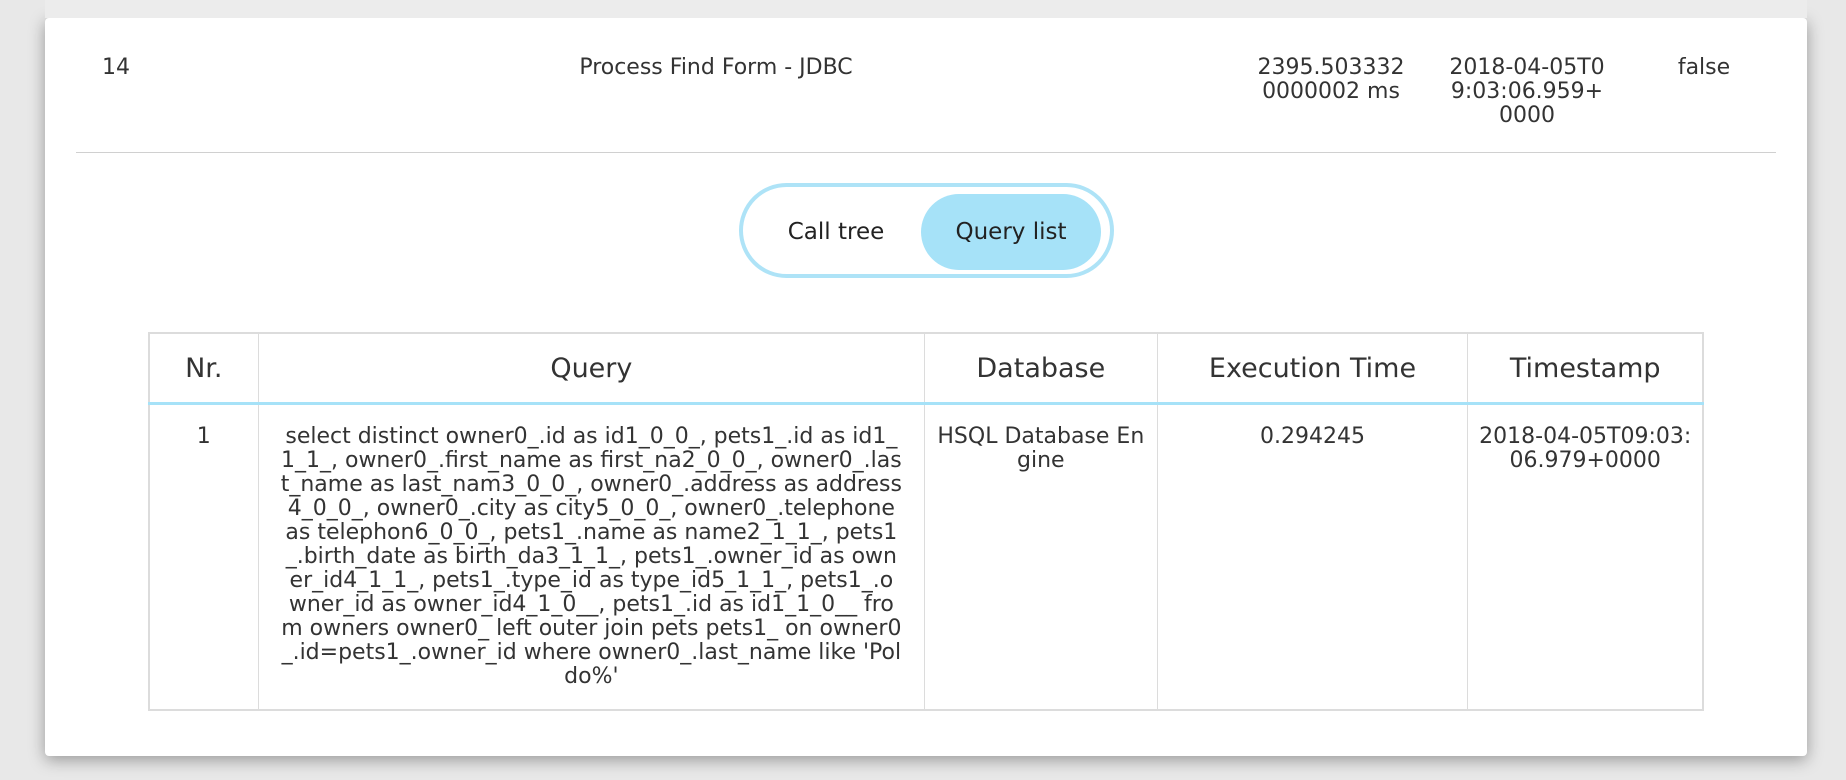  I want to click on view-toggle: Call tree Query list, so click(926, 230).